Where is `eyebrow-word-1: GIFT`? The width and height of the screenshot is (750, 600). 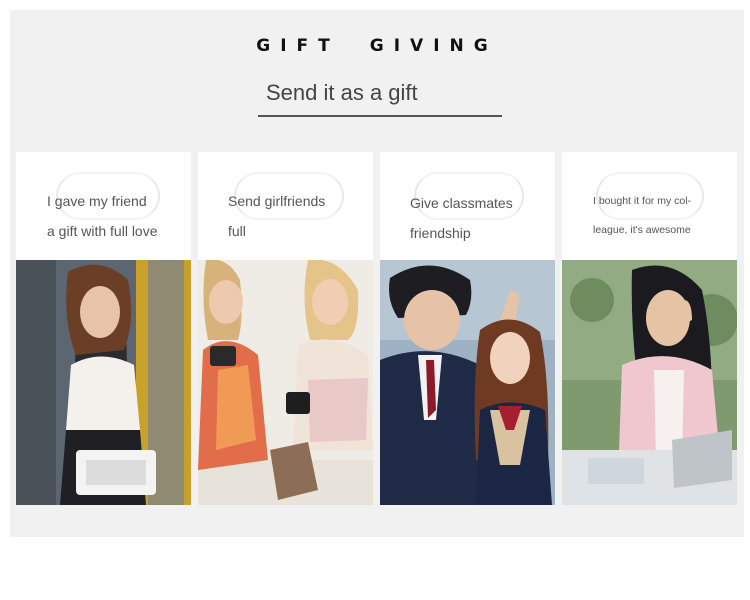 eyebrow-word-1: GIFT is located at coordinates (298, 46).